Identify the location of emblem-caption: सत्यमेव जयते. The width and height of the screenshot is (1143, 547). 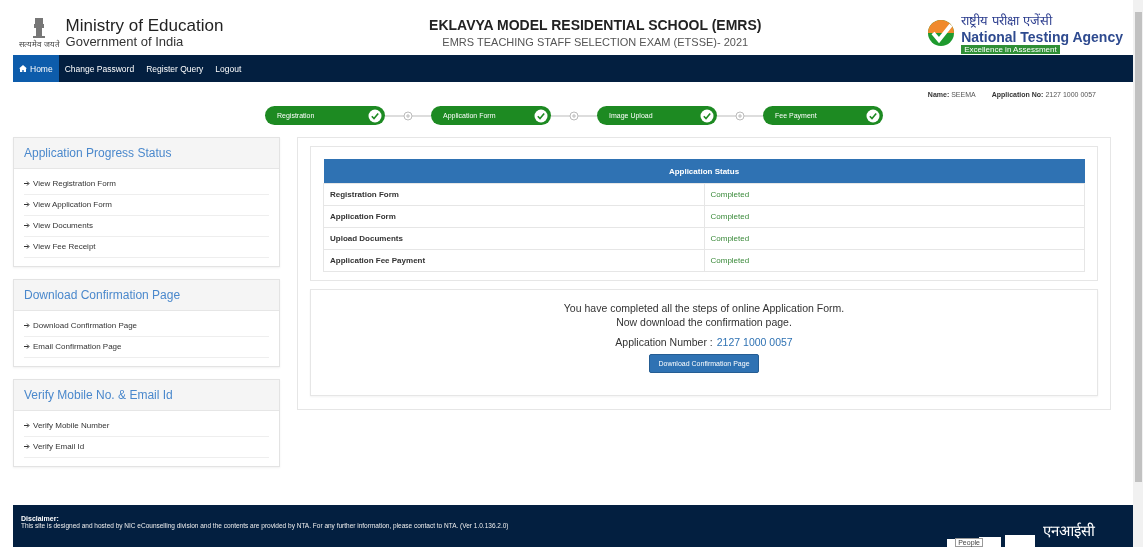
(39, 44).